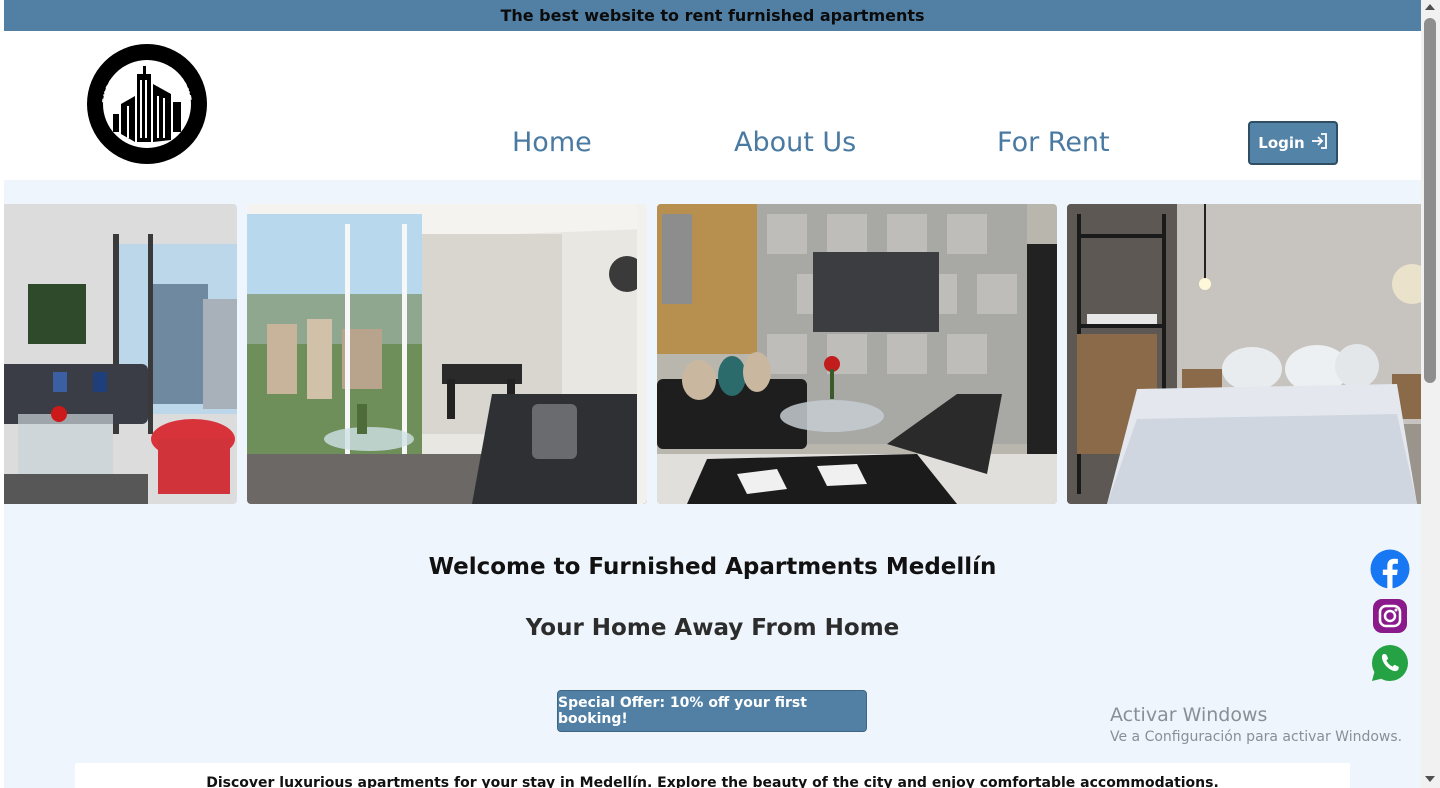 The height and width of the screenshot is (788, 1440). What do you see at coordinates (145, 100) in the screenshot?
I see `site-logo: FURNISHED APARTMENT MEDELLÍN` at bounding box center [145, 100].